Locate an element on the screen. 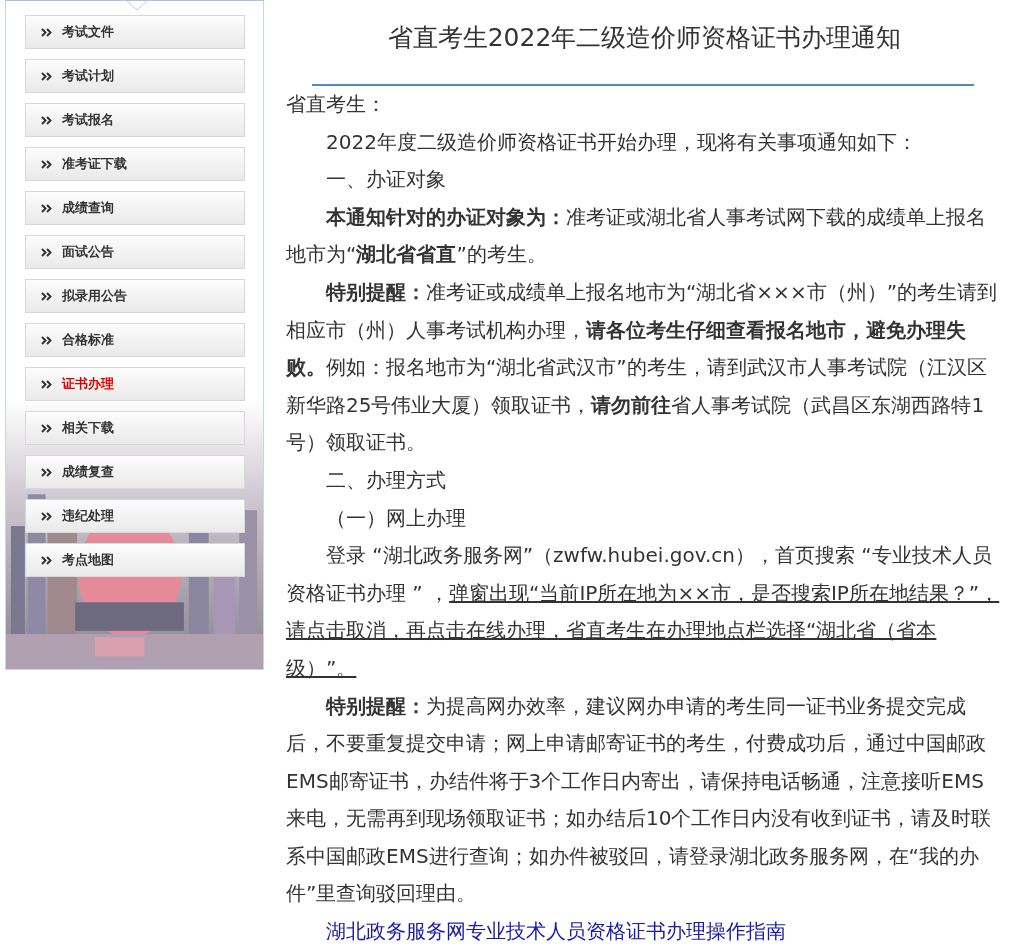 This screenshot has width=1024, height=952. sidebar-item: 拟录用公告 is located at coordinates (135, 296).